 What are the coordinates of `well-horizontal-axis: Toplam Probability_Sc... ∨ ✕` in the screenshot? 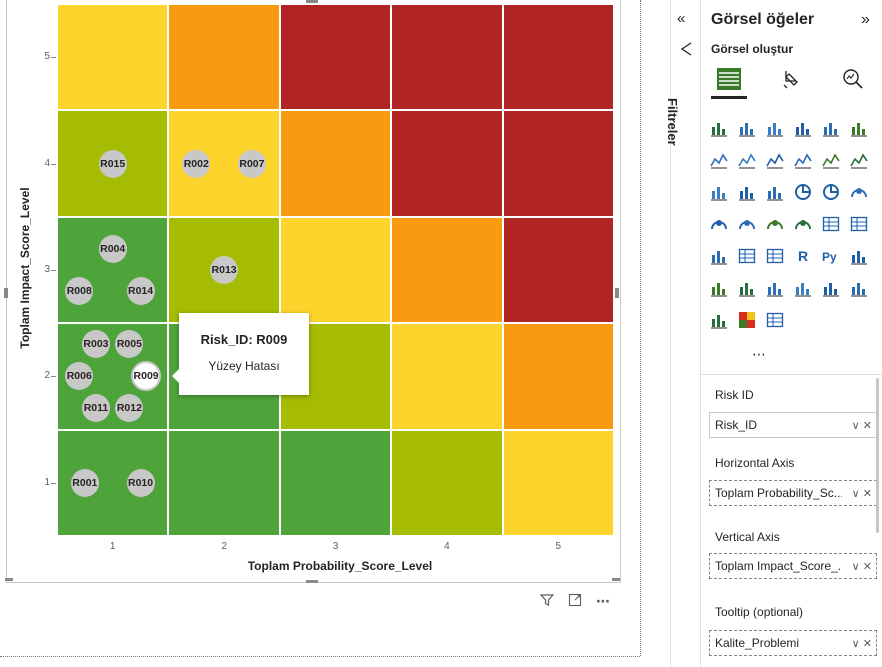 It's located at (793, 493).